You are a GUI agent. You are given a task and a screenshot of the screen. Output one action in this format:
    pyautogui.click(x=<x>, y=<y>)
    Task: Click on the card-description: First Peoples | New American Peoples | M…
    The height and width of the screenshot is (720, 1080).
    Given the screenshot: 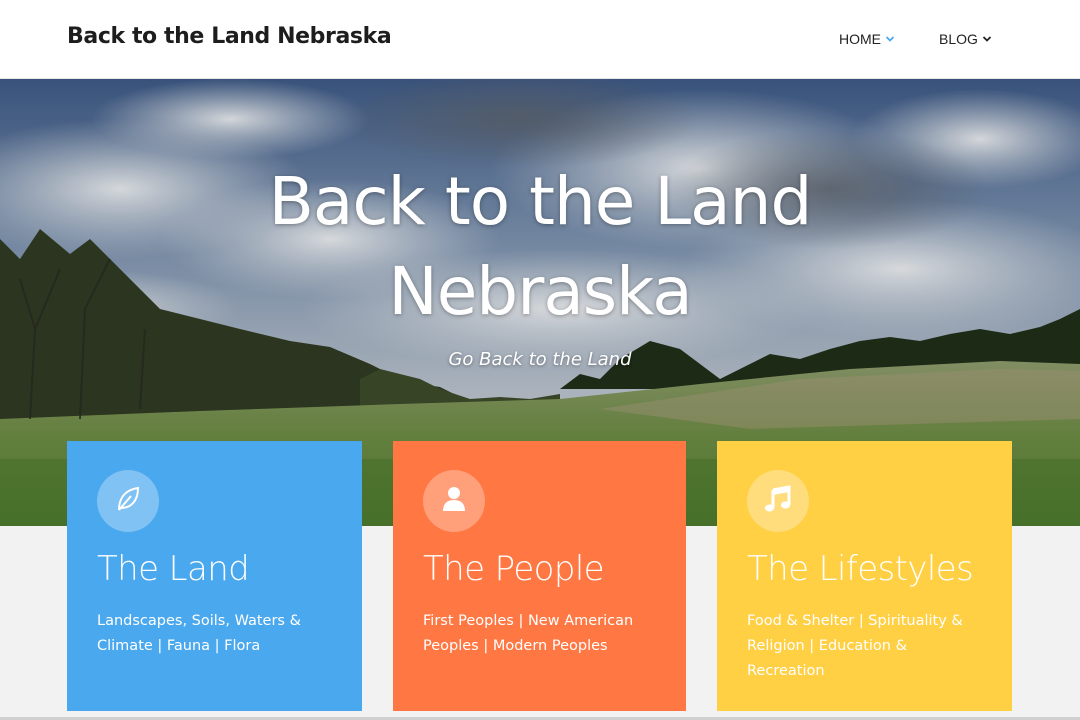 What is the action you would take?
    pyautogui.click(x=528, y=633)
    